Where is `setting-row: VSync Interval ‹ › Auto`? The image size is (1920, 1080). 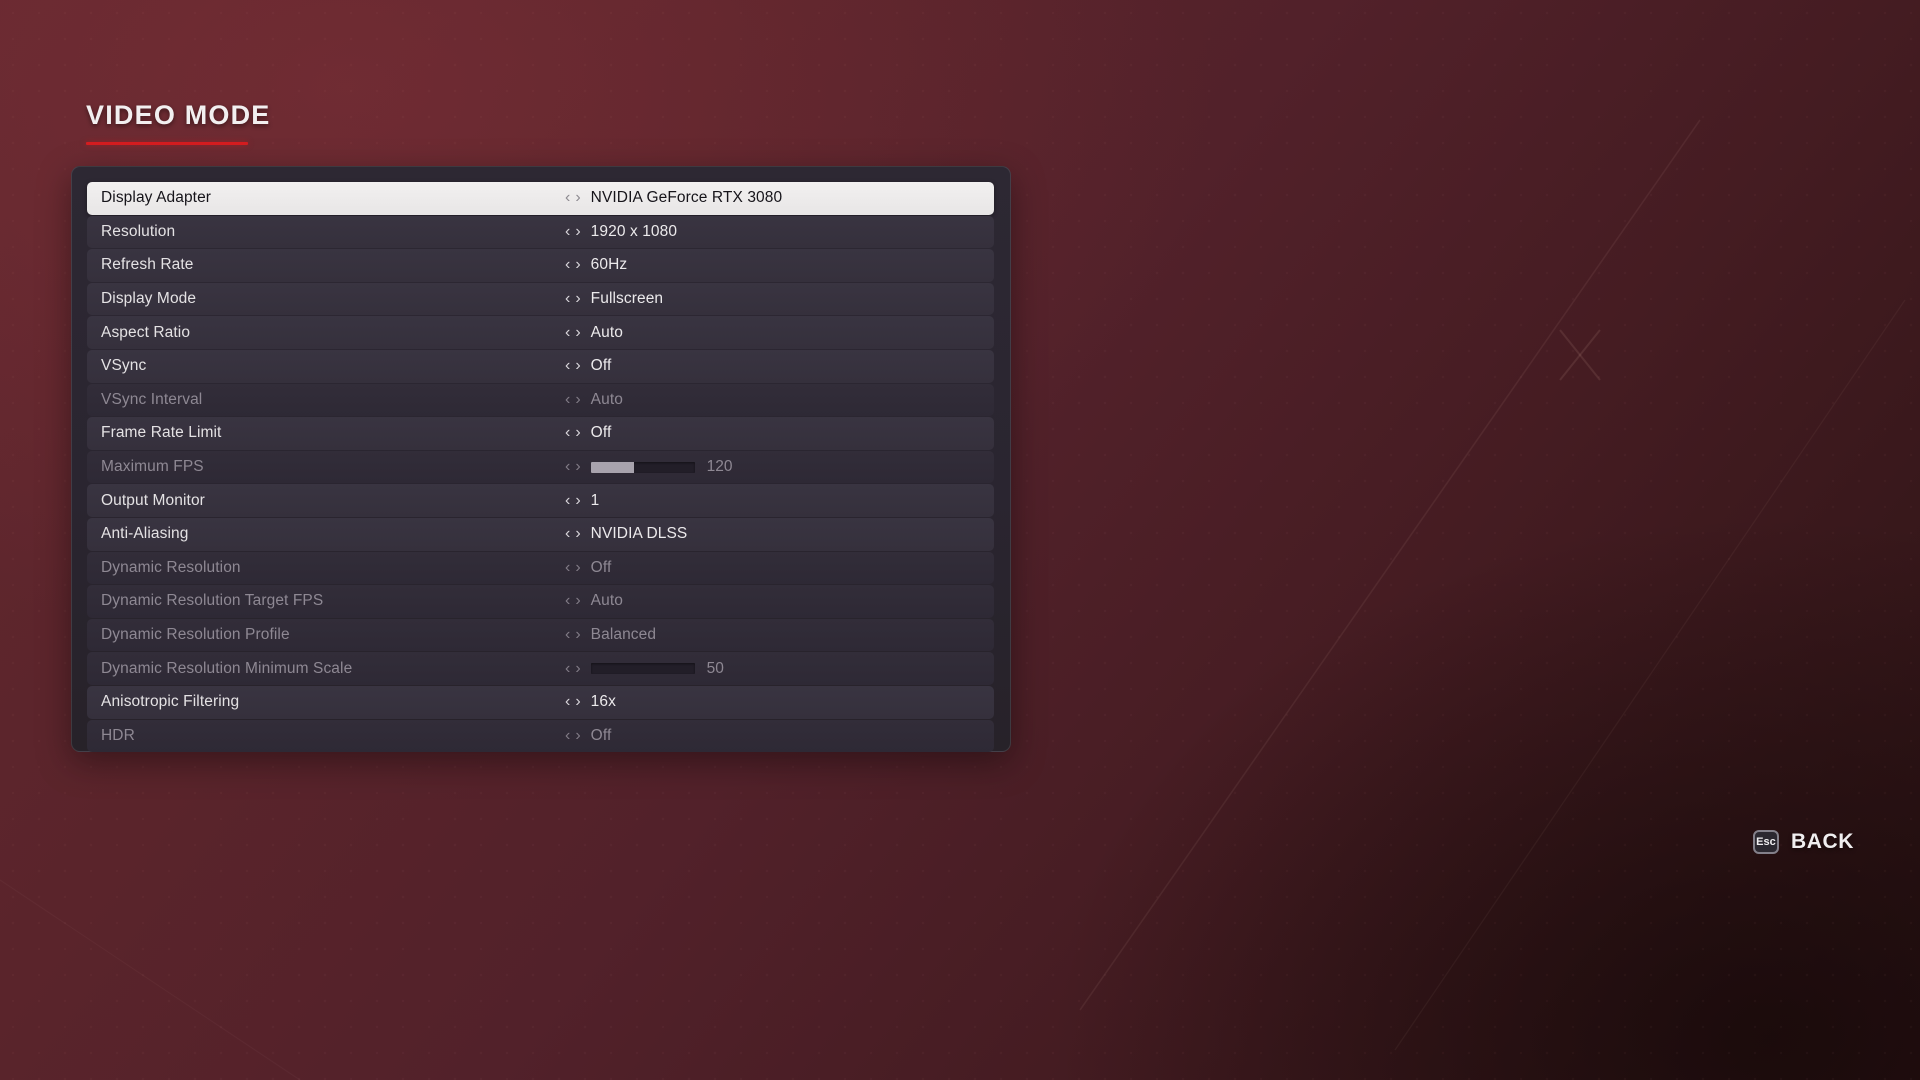 setting-row: VSync Interval ‹ › Auto is located at coordinates (540, 400).